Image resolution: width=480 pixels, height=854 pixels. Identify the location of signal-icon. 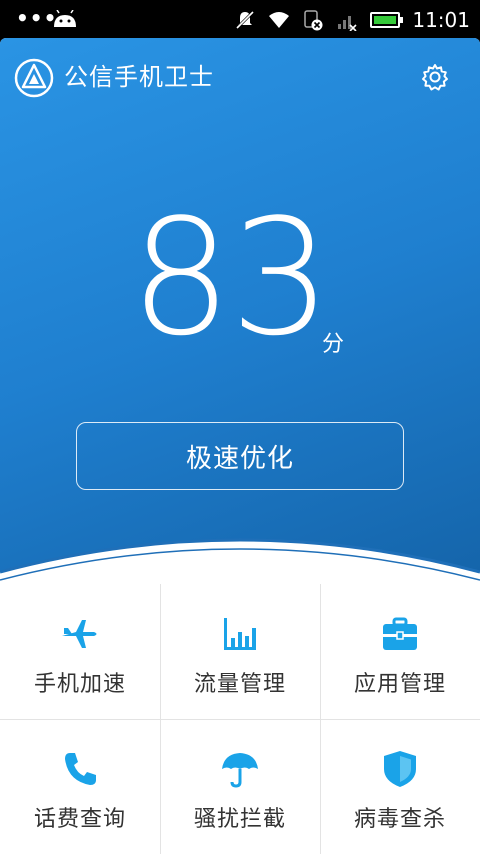
(347, 23).